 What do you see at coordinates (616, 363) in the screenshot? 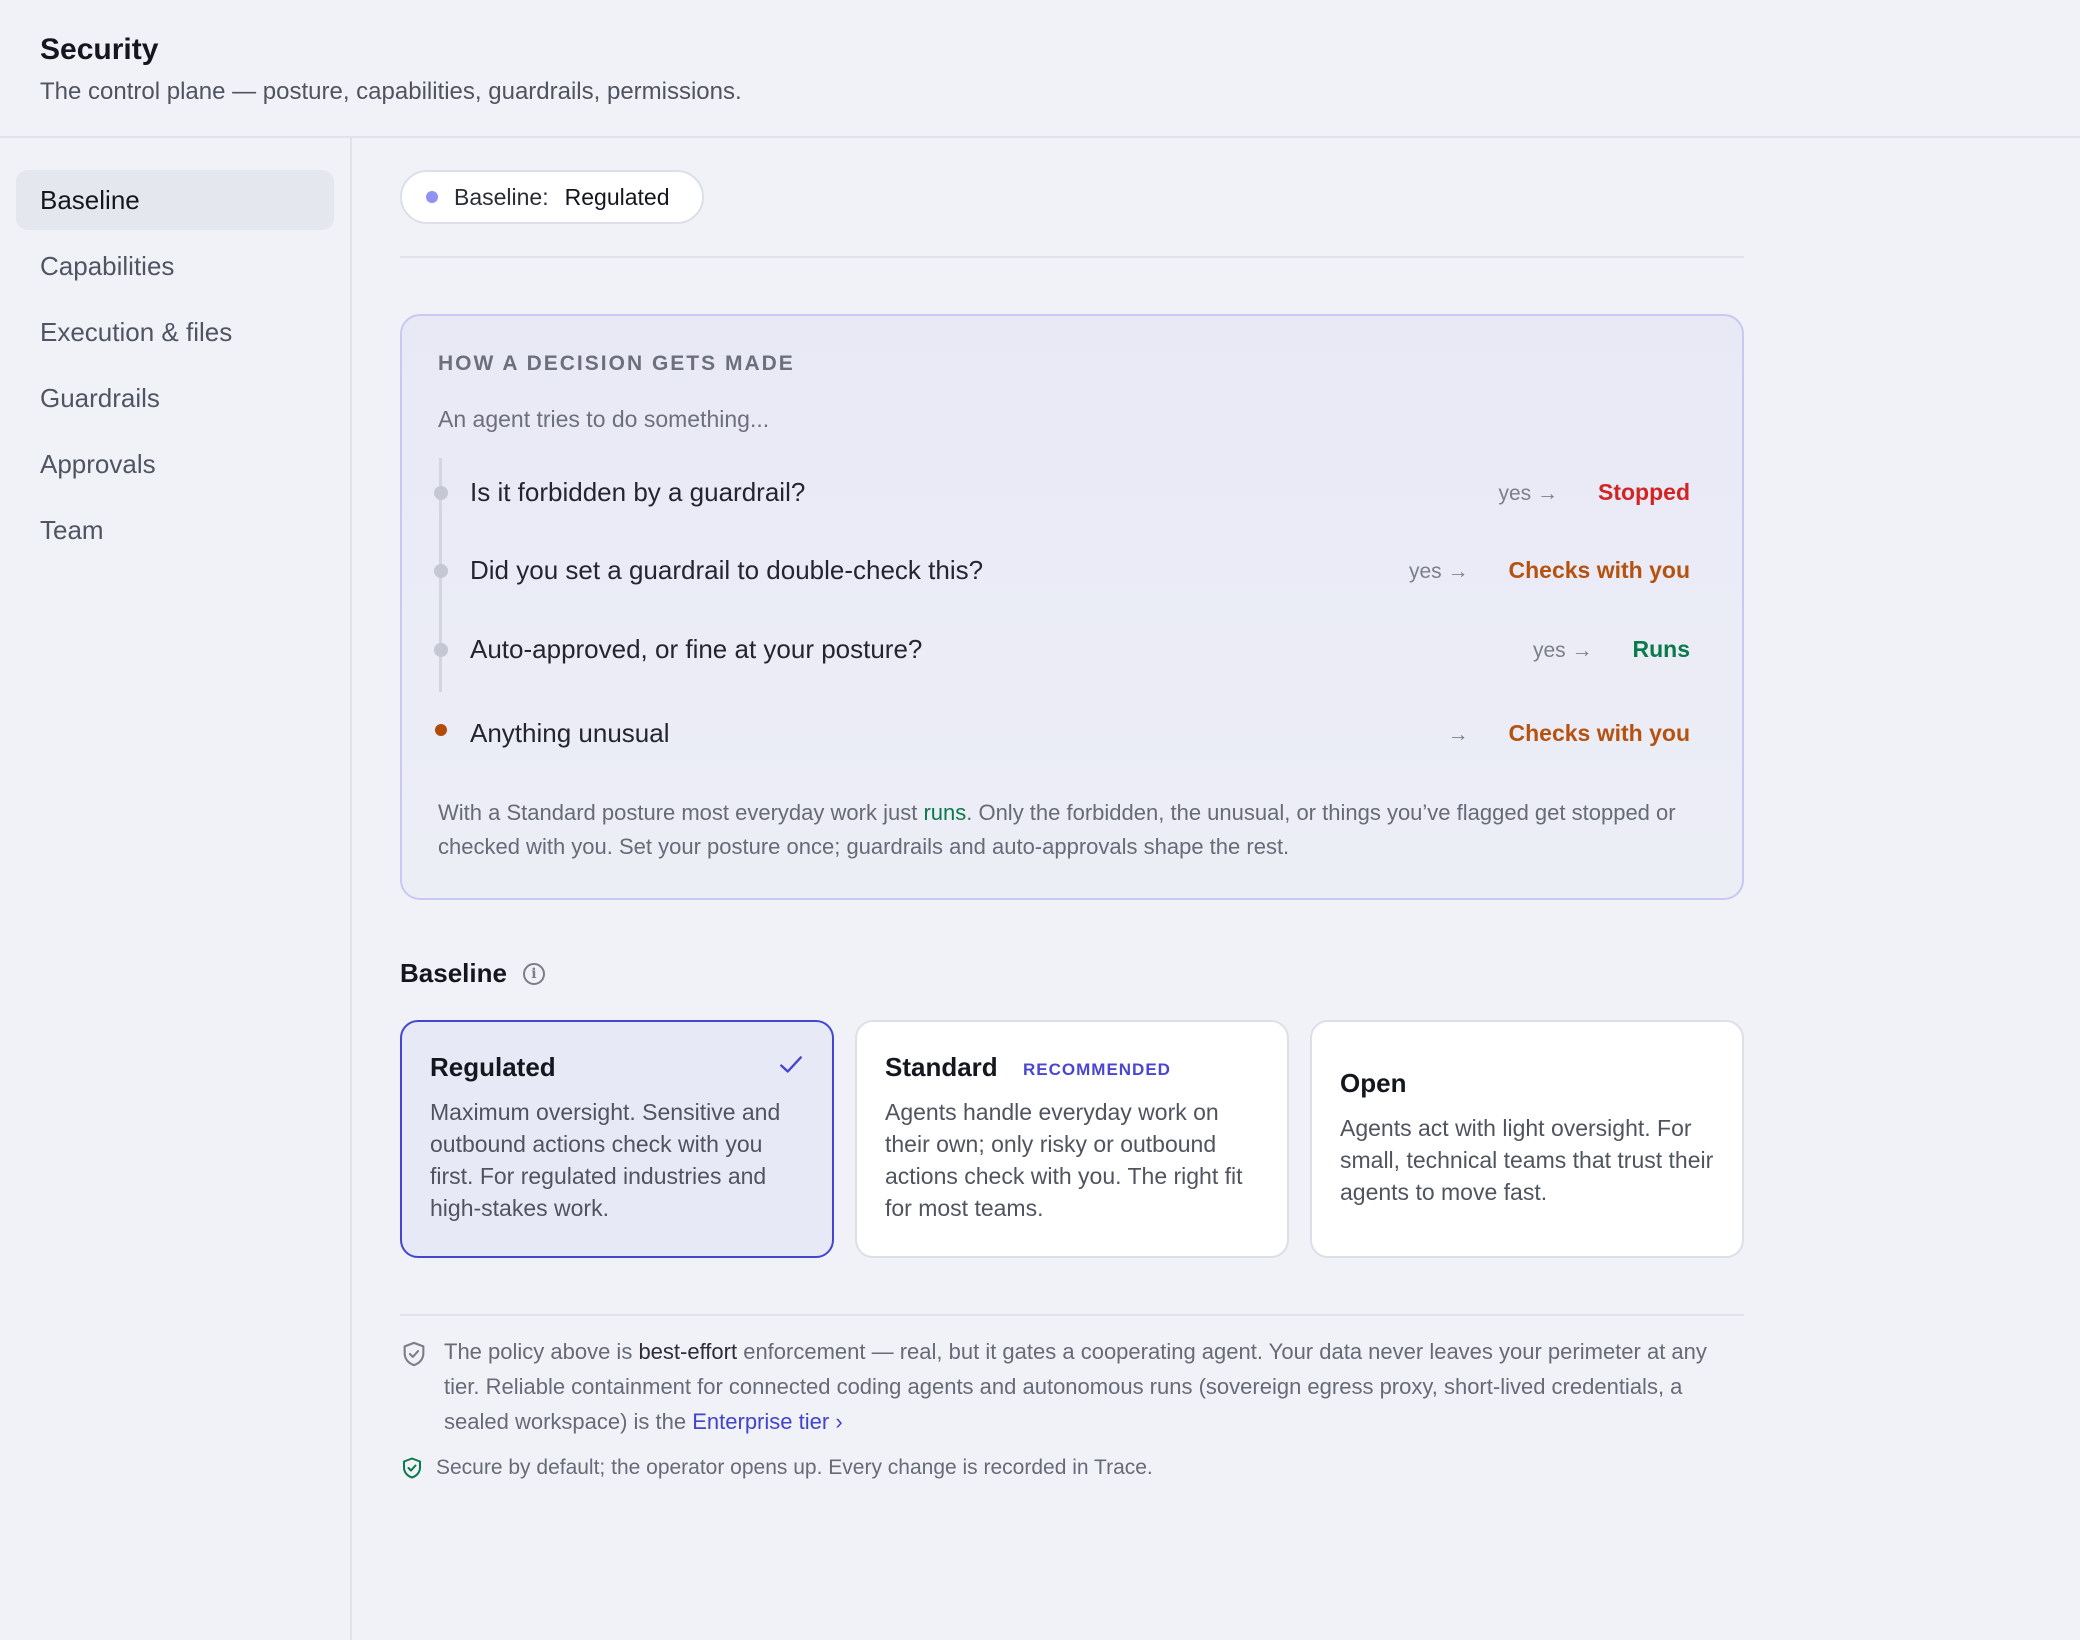
I see `decision-eyebrow: HOW A DECISION GETS MADE` at bounding box center [616, 363].